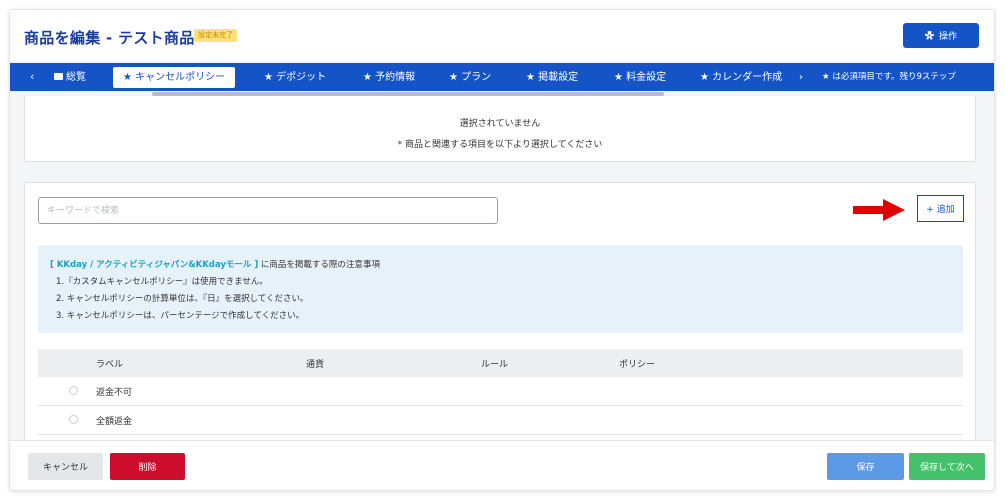 Image resolution: width=1005 pixels, height=499 pixels. I want to click on column-label: ラベル, so click(110, 365).